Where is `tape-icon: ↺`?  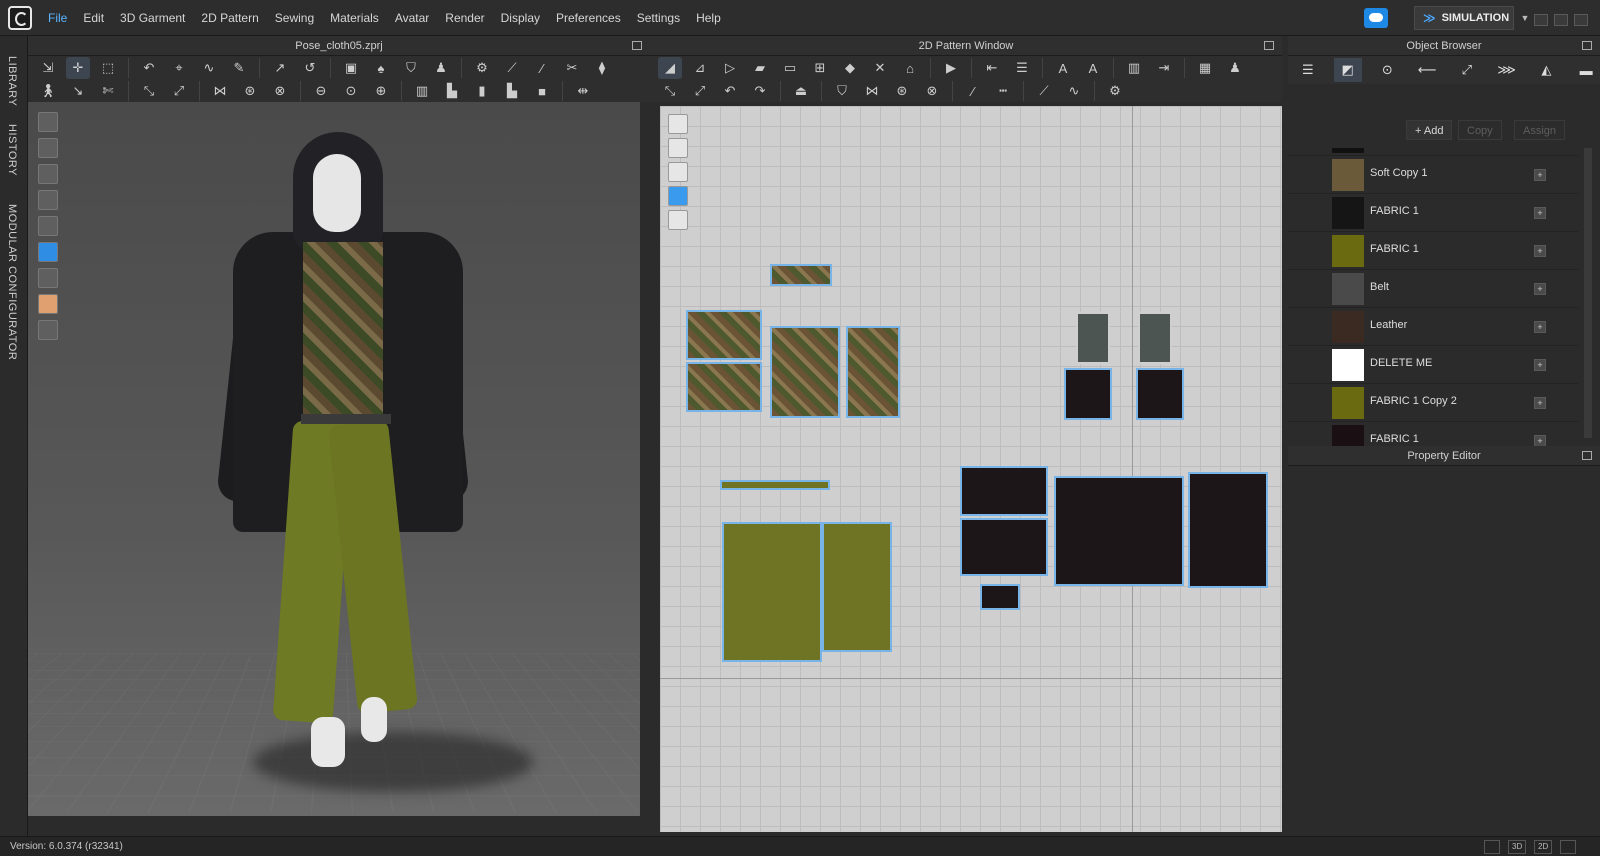
tape-icon: ↺ is located at coordinates (310, 68).